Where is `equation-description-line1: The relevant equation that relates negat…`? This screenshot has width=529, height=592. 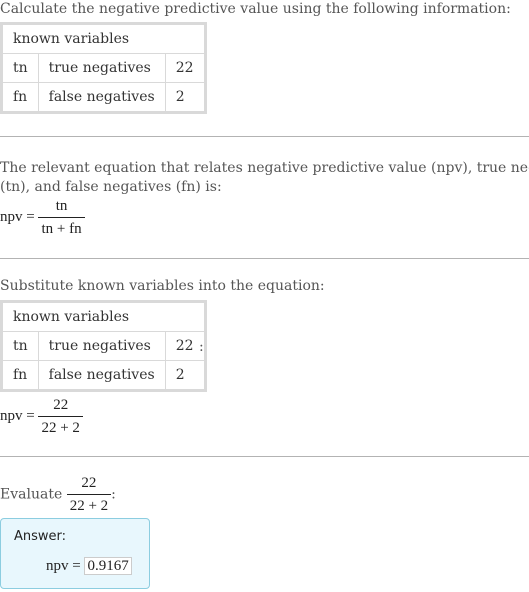
equation-description-line1: The relevant equation that relates negat… is located at coordinates (264, 168).